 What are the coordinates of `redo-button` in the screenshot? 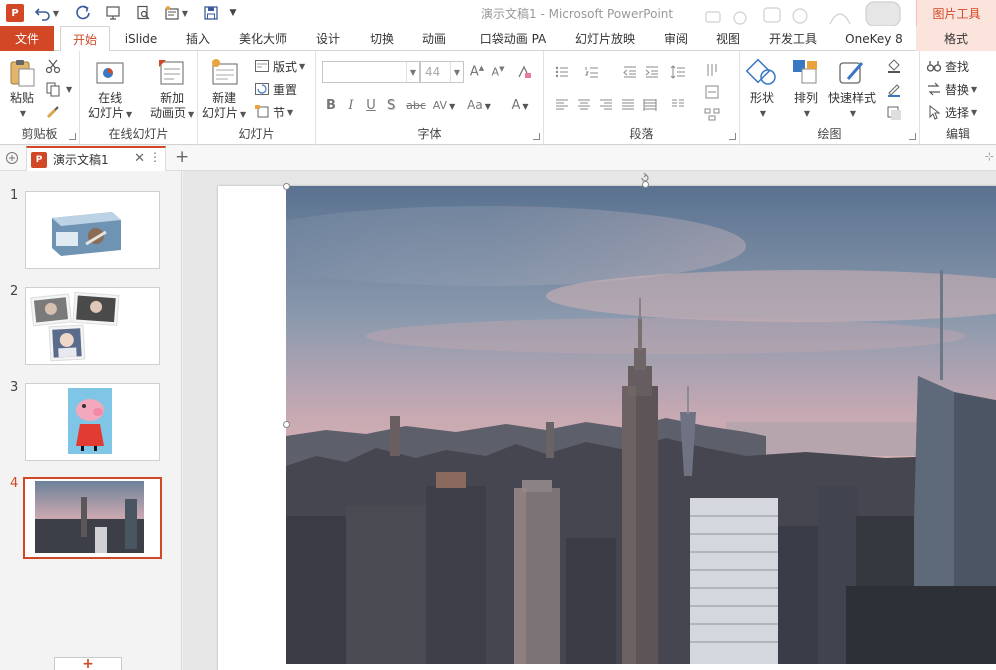 It's located at (83, 13).